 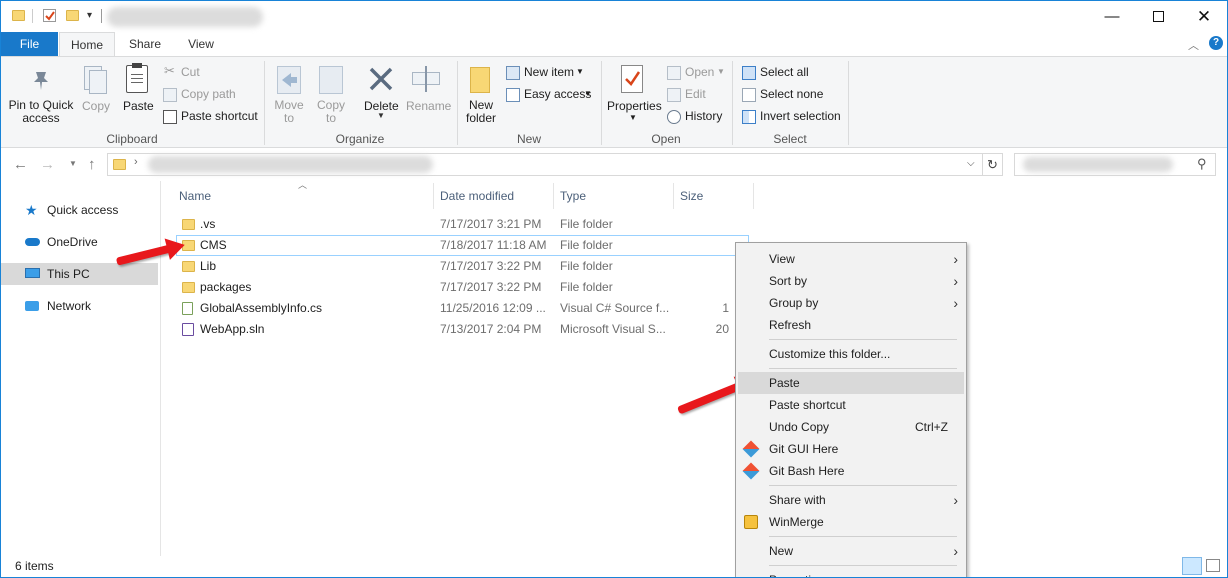 What do you see at coordinates (83, 210) in the screenshot?
I see `nav-item-label: Quick access` at bounding box center [83, 210].